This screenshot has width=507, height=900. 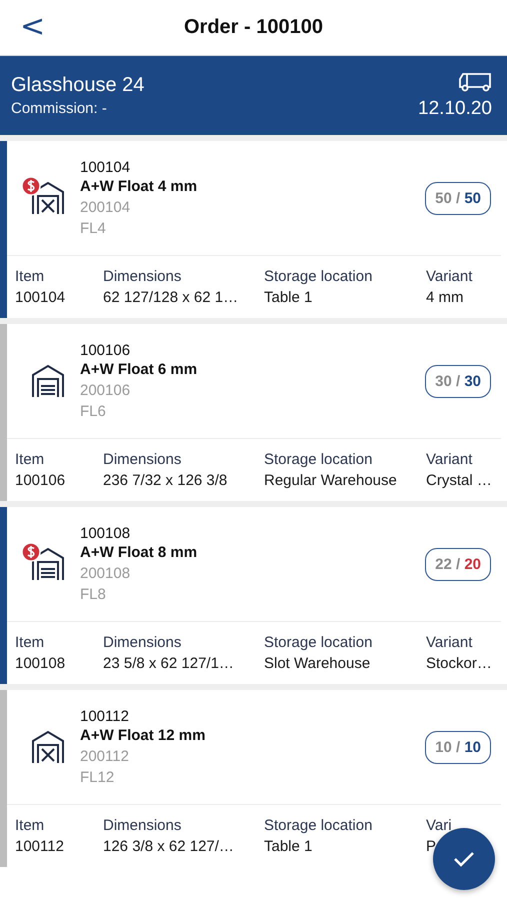 What do you see at coordinates (106, 167) in the screenshot?
I see `item-number: 100104` at bounding box center [106, 167].